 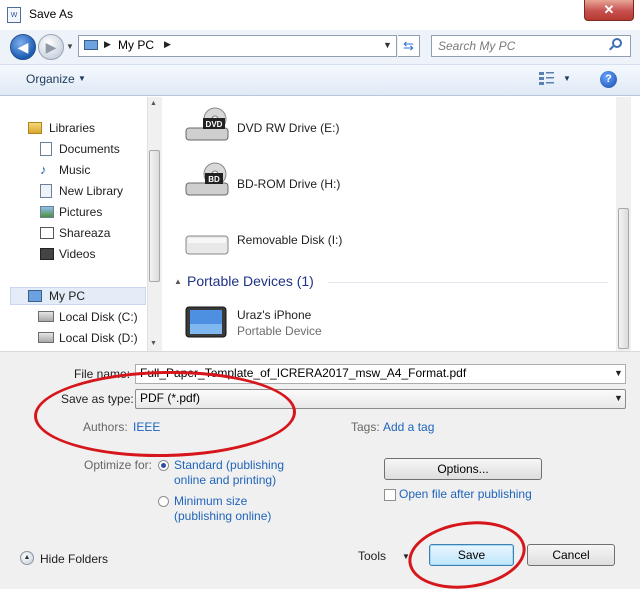 I want to click on sidebar-item-new-library: New Library, so click(x=91, y=191).